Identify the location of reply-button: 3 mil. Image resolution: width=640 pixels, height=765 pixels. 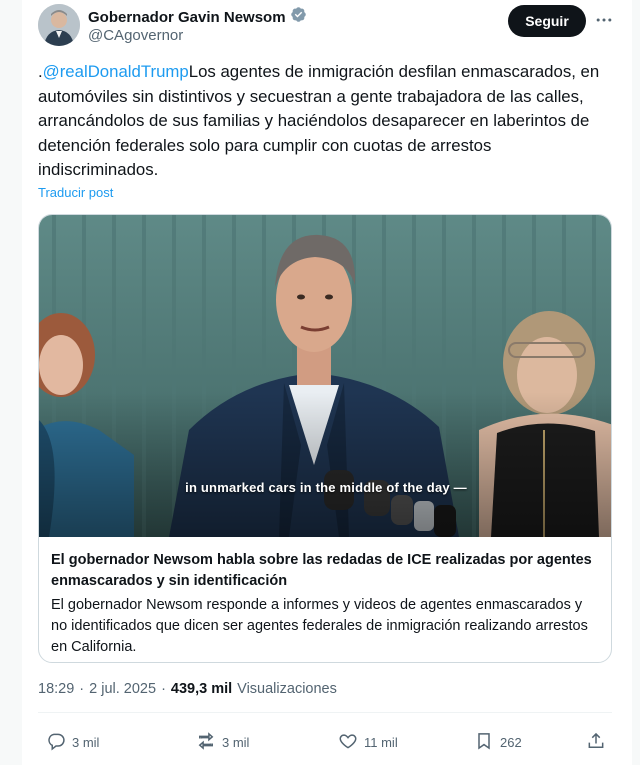
(72, 742).